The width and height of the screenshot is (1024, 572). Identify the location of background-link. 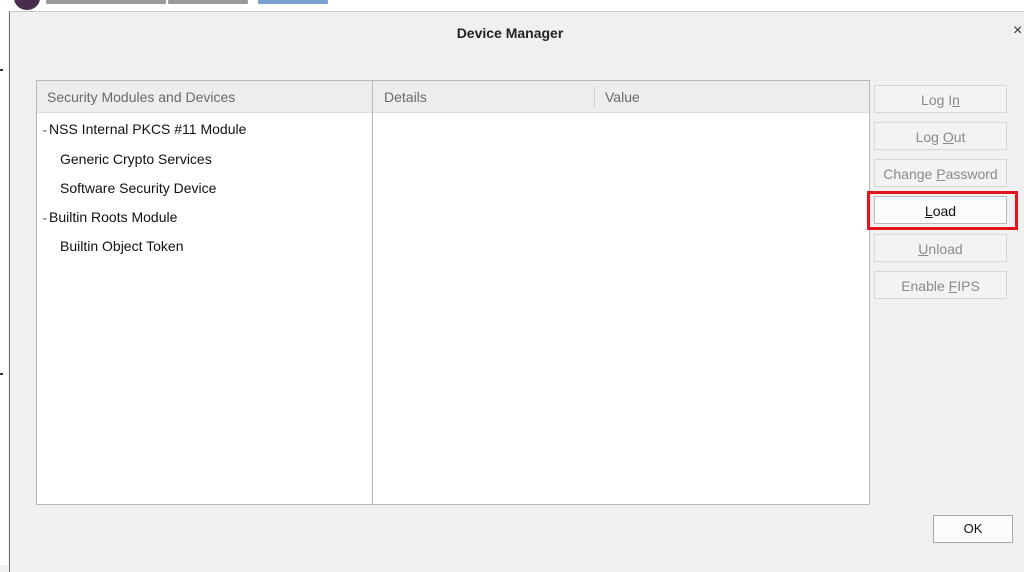
(293, 2).